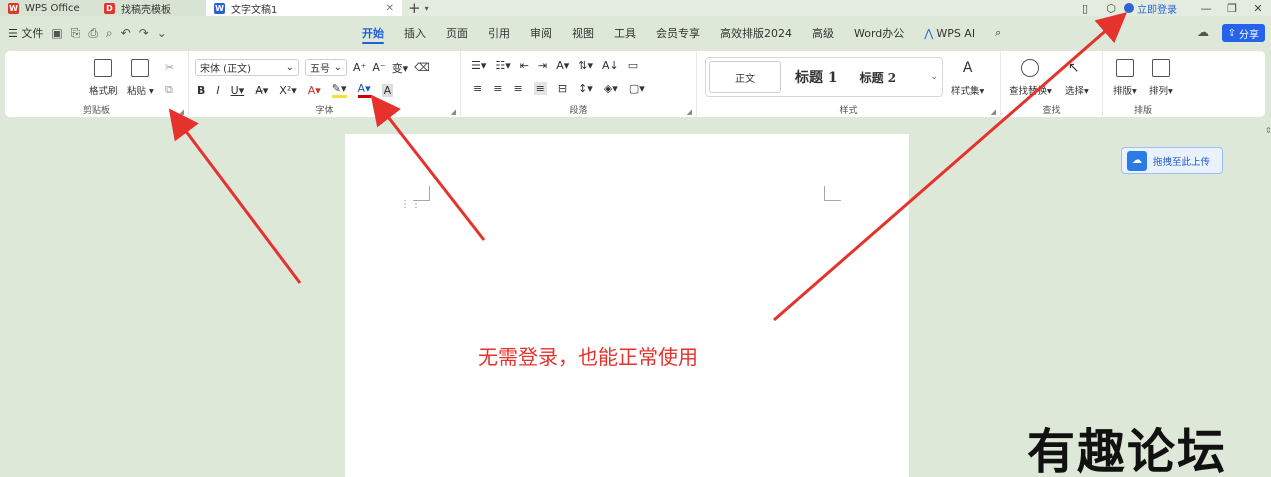 Image resolution: width=1271 pixels, height=477 pixels. I want to click on tab-advanced: 高级, so click(823, 33).